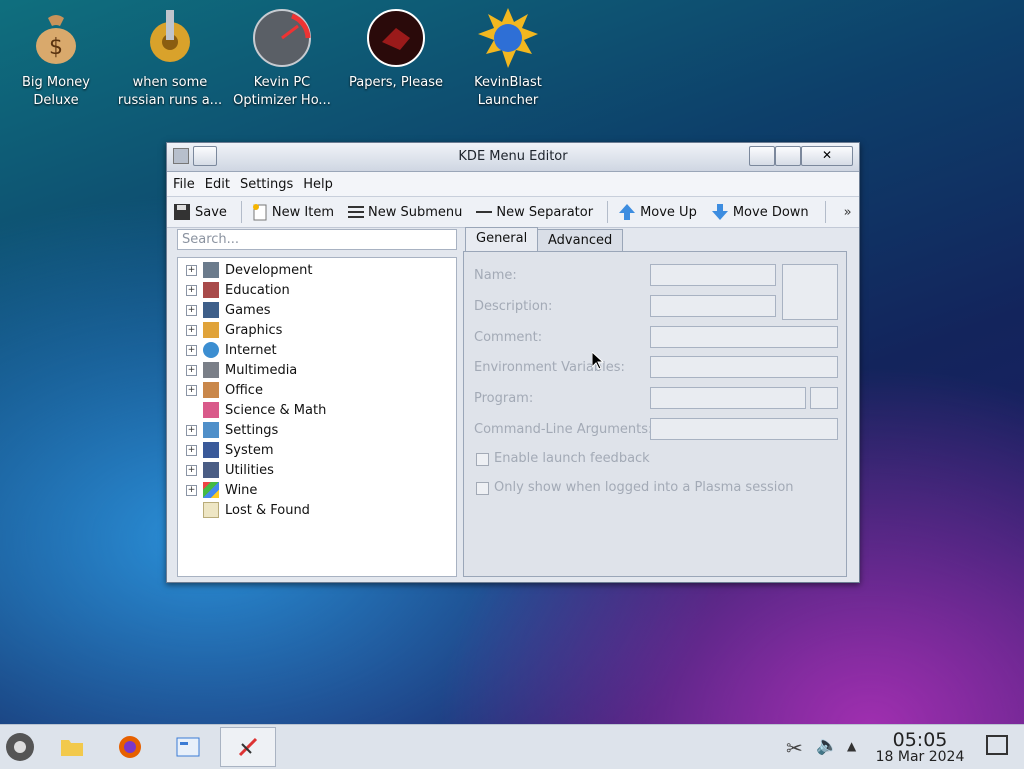 This screenshot has width=1024, height=769. Describe the element at coordinates (482, 488) in the screenshot. I see `plasma-only-checkbox` at that location.